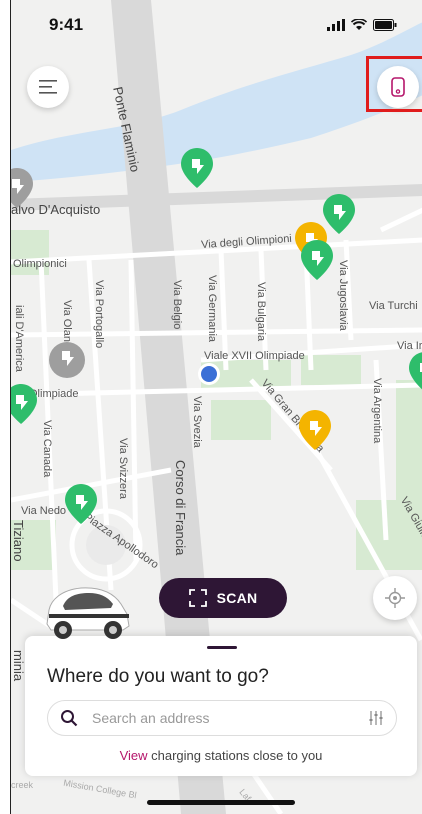  Describe the element at coordinates (237, 598) in the screenshot. I see `scan-label: SCAN` at that location.